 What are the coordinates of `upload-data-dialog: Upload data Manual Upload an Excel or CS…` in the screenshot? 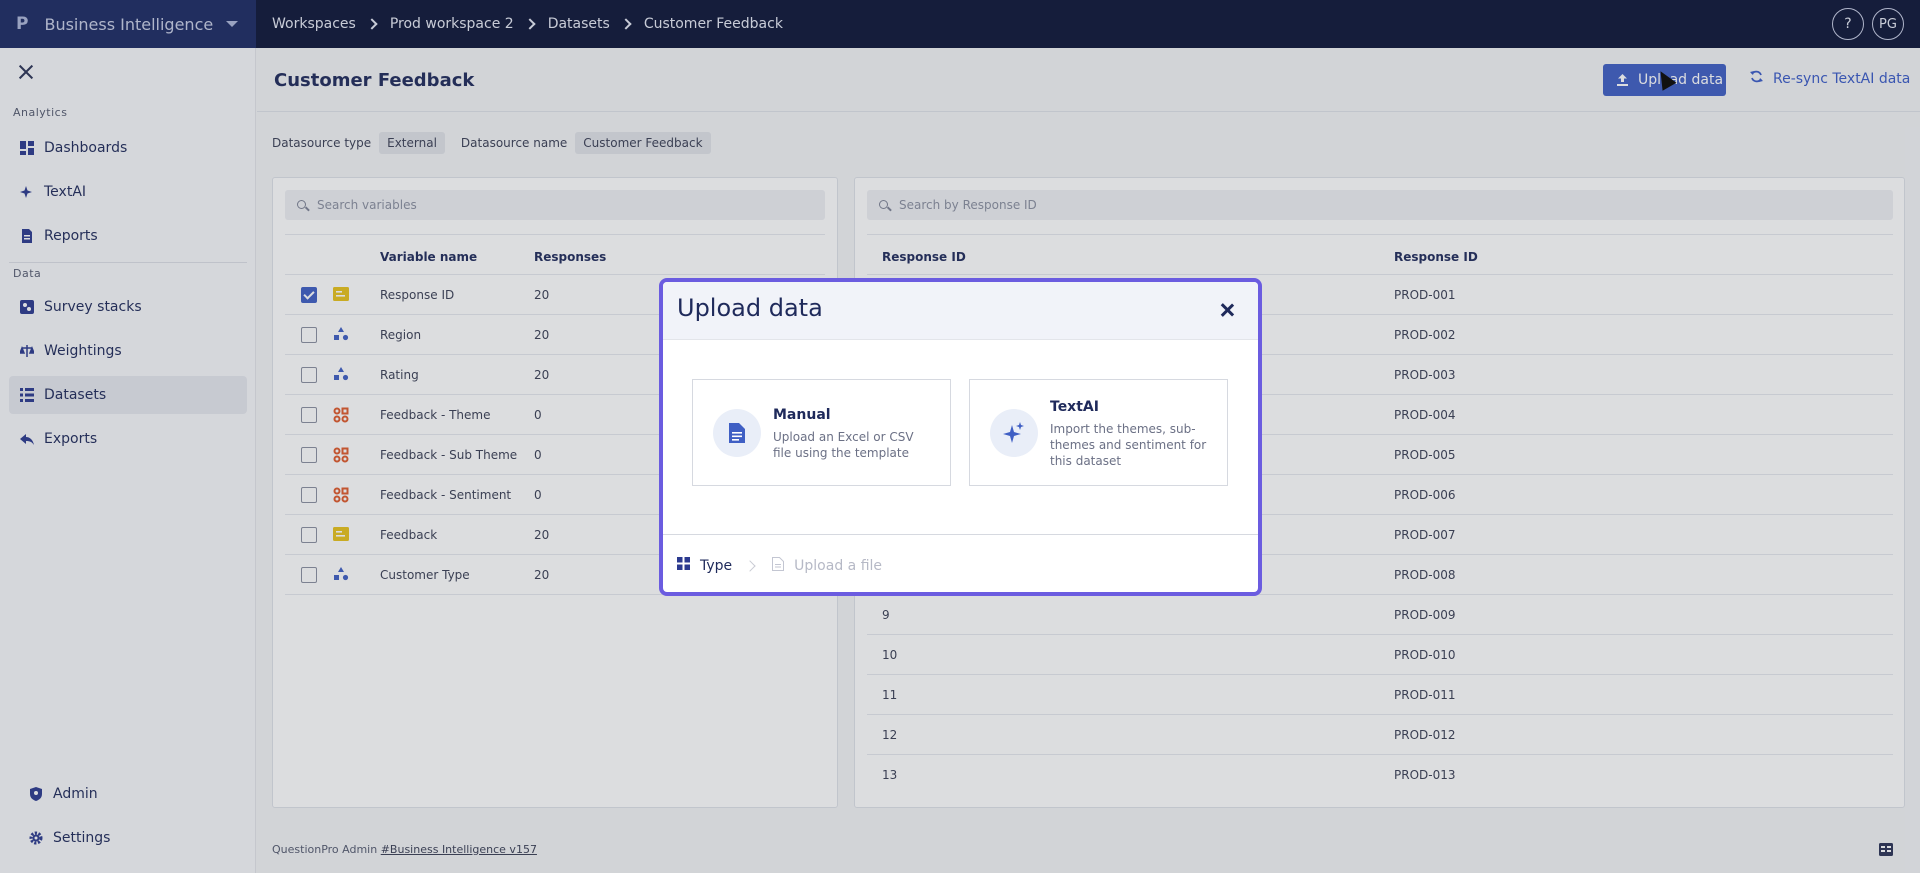 It's located at (960, 437).